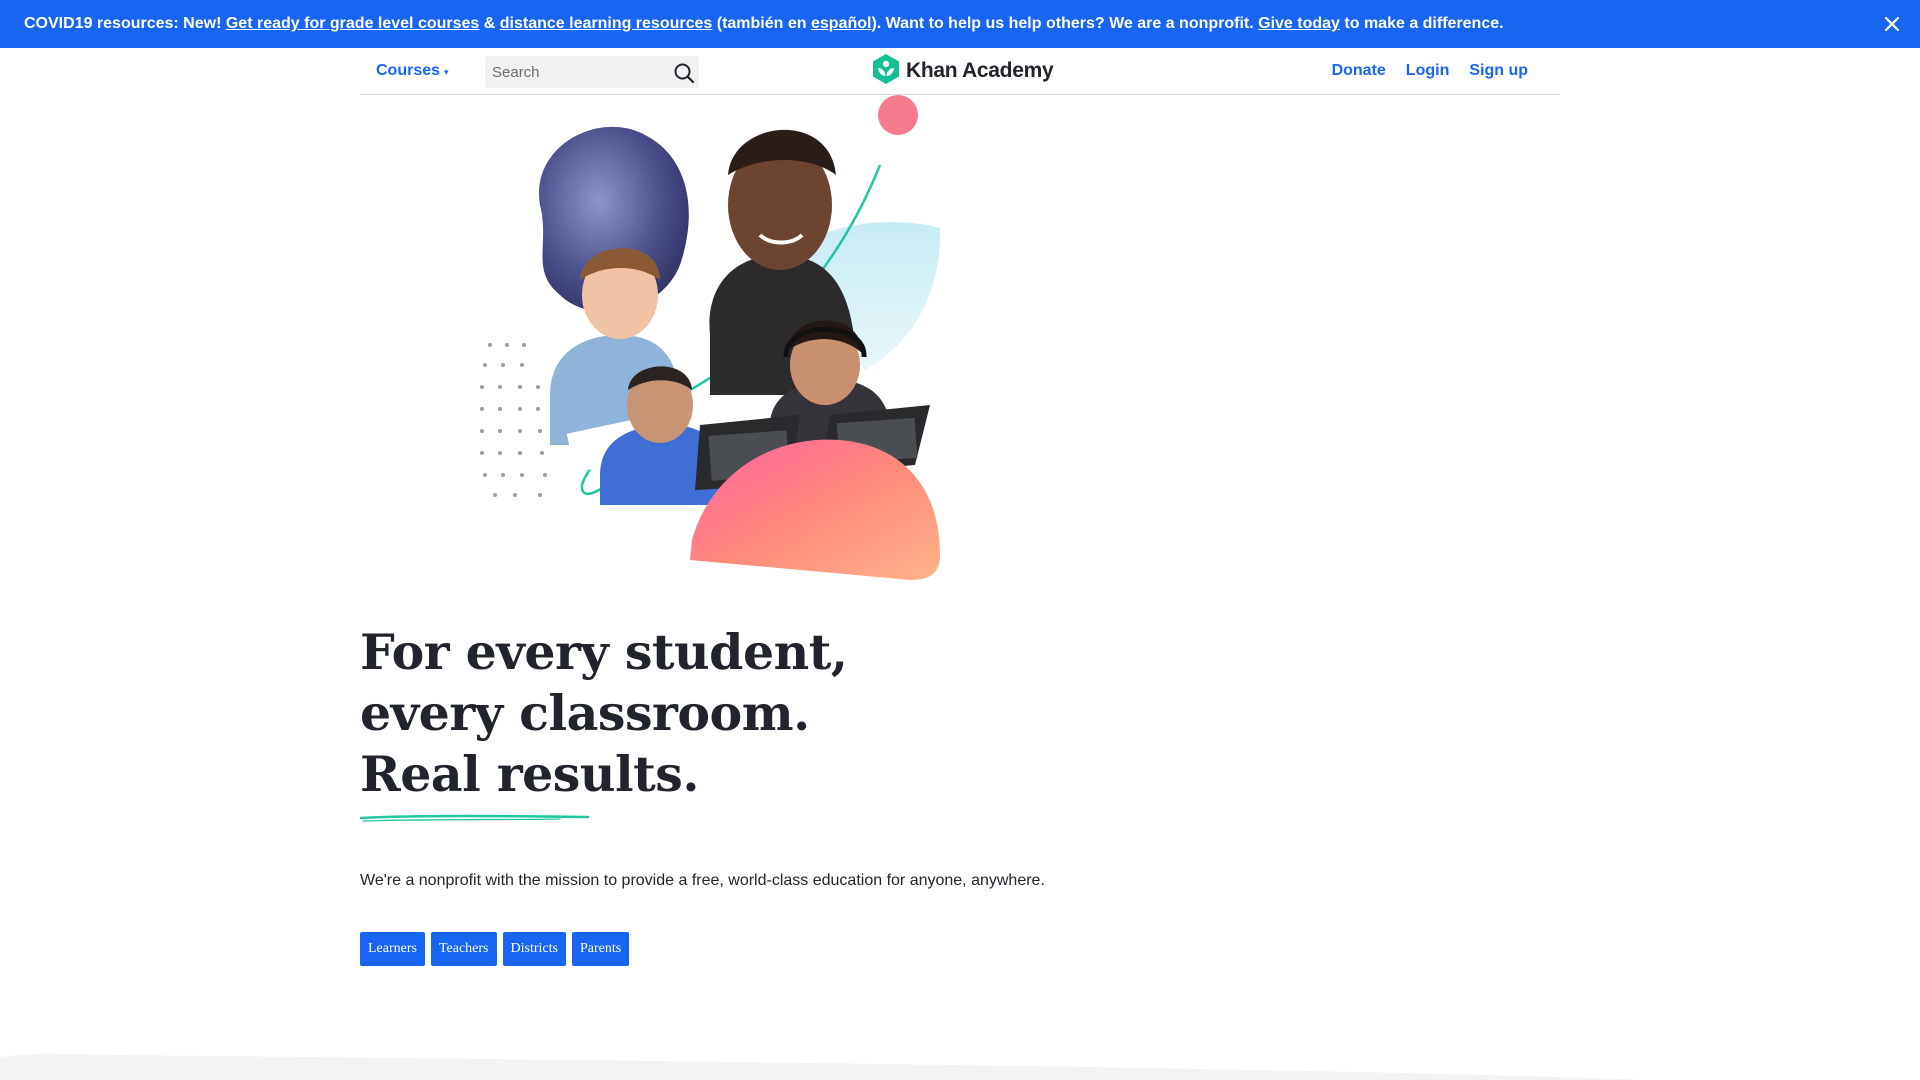  What do you see at coordinates (463, 949) in the screenshot?
I see `teachers-button: Teachers` at bounding box center [463, 949].